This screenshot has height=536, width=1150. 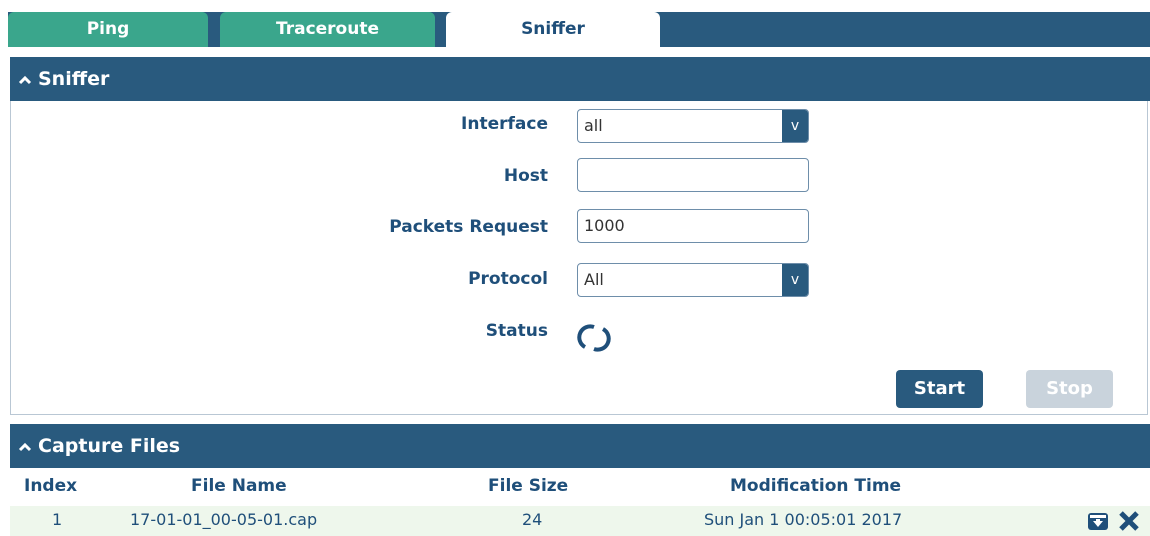 What do you see at coordinates (693, 126) in the screenshot?
I see `interface-select: all v` at bounding box center [693, 126].